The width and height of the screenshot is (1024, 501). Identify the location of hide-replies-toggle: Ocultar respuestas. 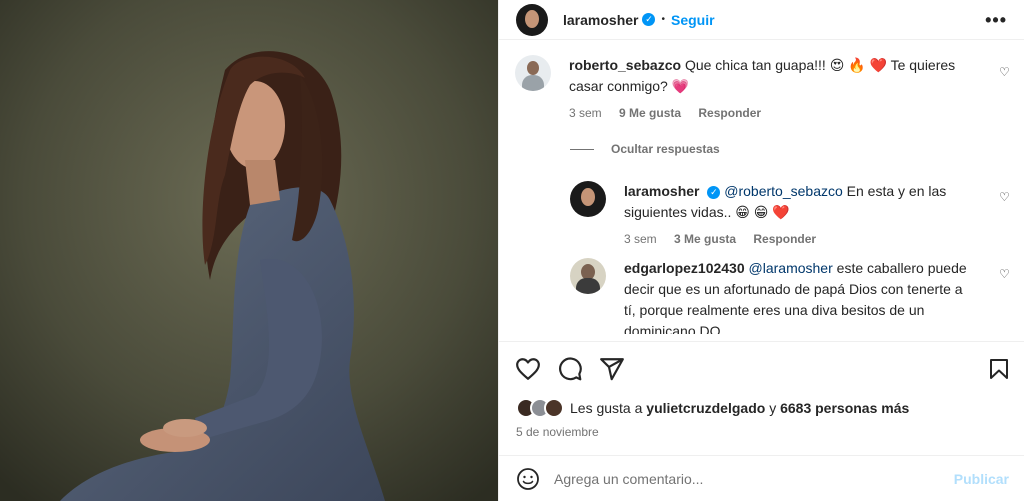
(645, 149).